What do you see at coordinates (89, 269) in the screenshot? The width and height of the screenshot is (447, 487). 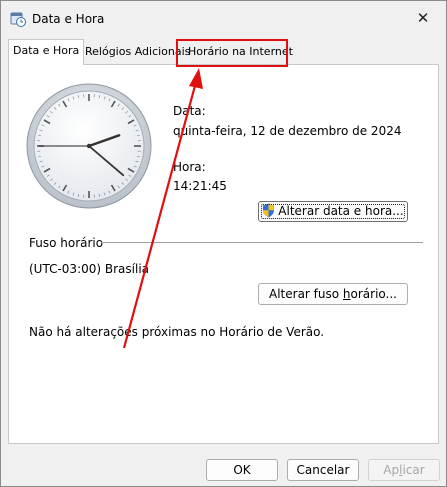 I see `timezone-value: (UTC-03:00) Brasília` at bounding box center [89, 269].